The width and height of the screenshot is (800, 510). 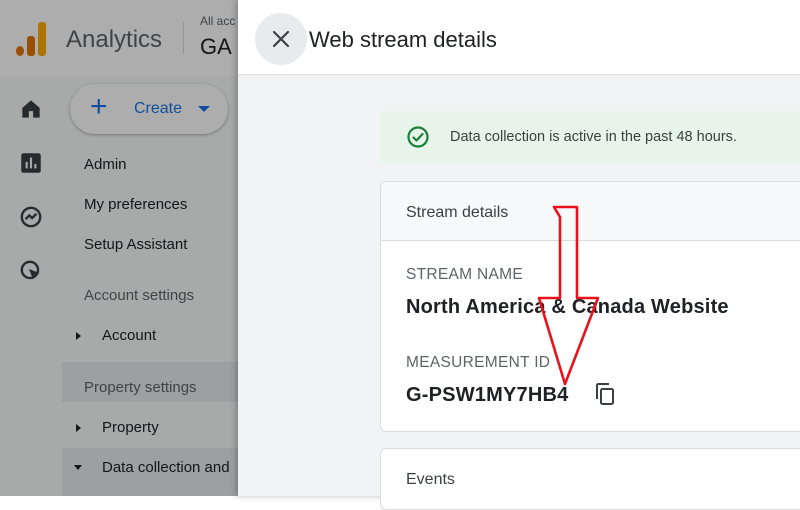 What do you see at coordinates (605, 394) in the screenshot?
I see `copy-icon` at bounding box center [605, 394].